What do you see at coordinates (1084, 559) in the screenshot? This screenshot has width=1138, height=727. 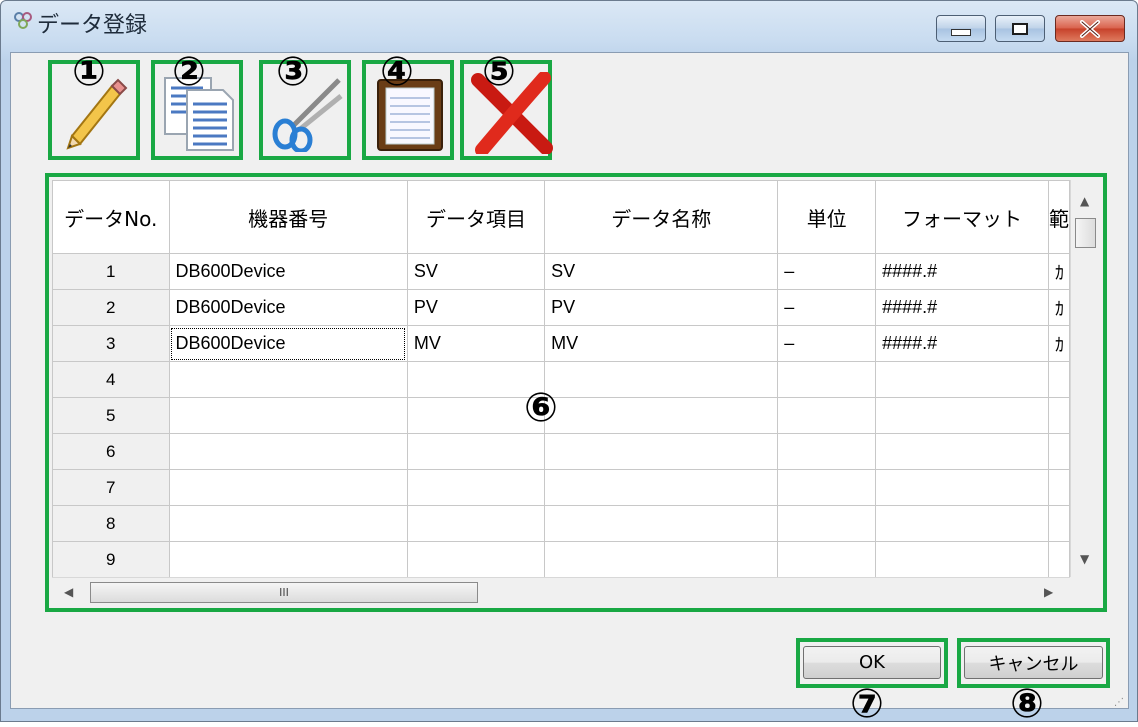 I see `scroll-down-arrow-icon: ▼` at bounding box center [1084, 559].